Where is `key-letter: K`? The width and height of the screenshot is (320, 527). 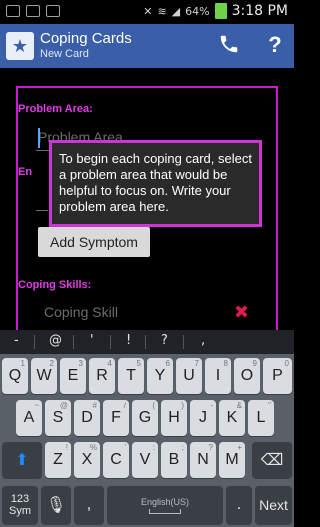 key-letter: K is located at coordinates (232, 417).